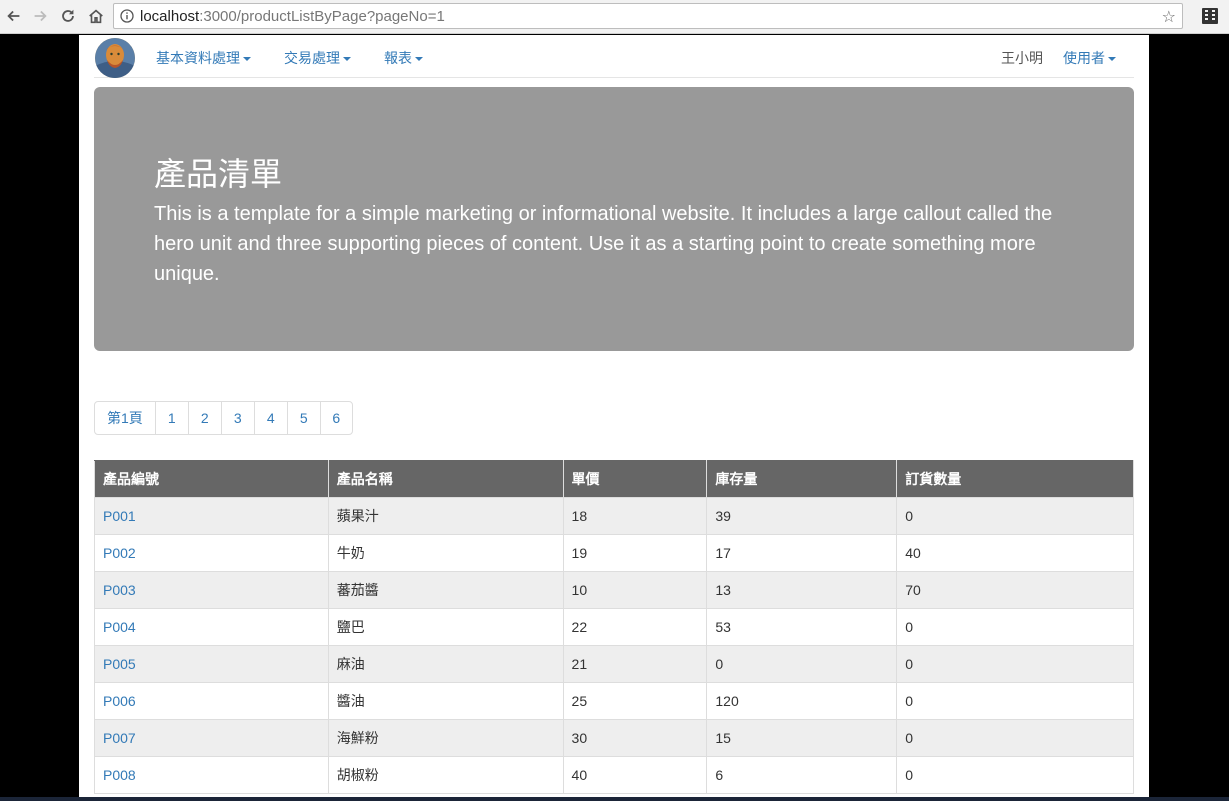 This screenshot has height=801, width=1229. Describe the element at coordinates (115, 58) in the screenshot. I see `avatar` at that location.